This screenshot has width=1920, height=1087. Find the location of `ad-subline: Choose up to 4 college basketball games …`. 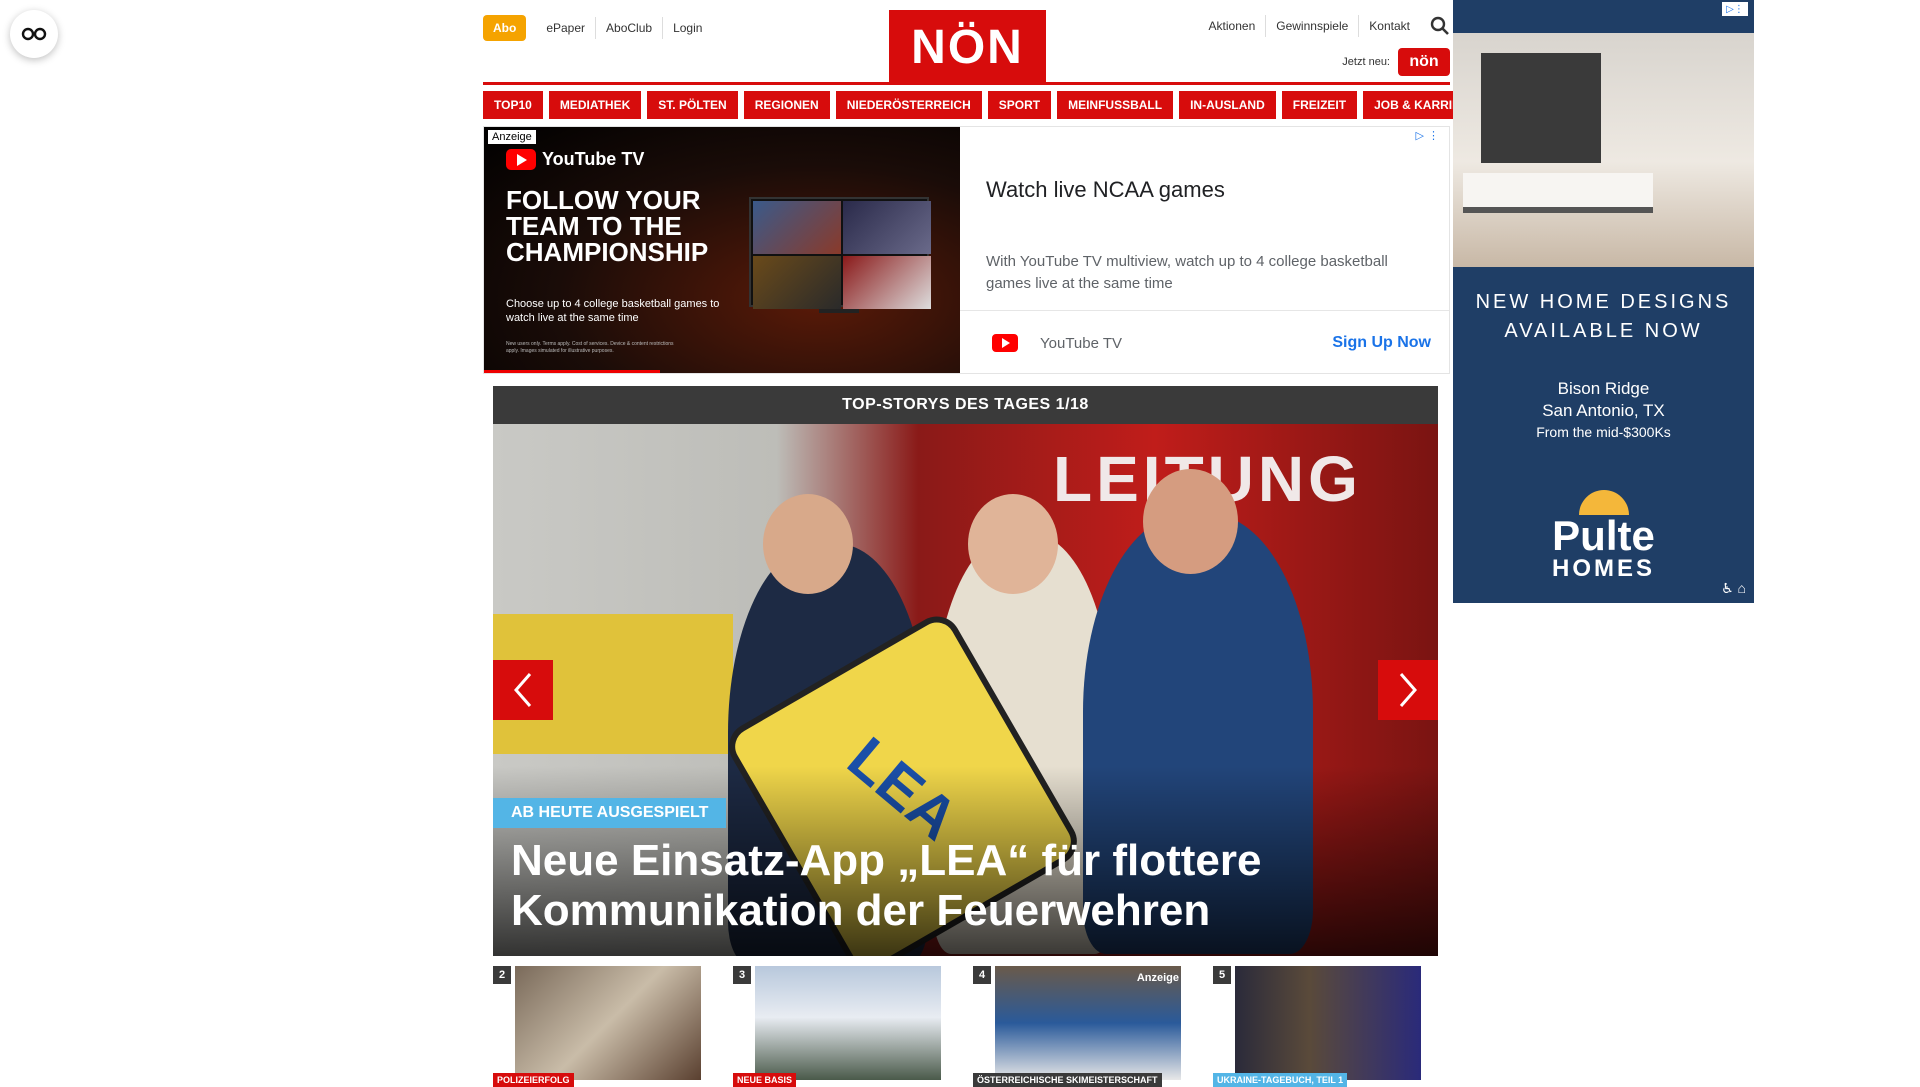

ad-subline: Choose up to 4 college basketball games … is located at coordinates (613, 311).